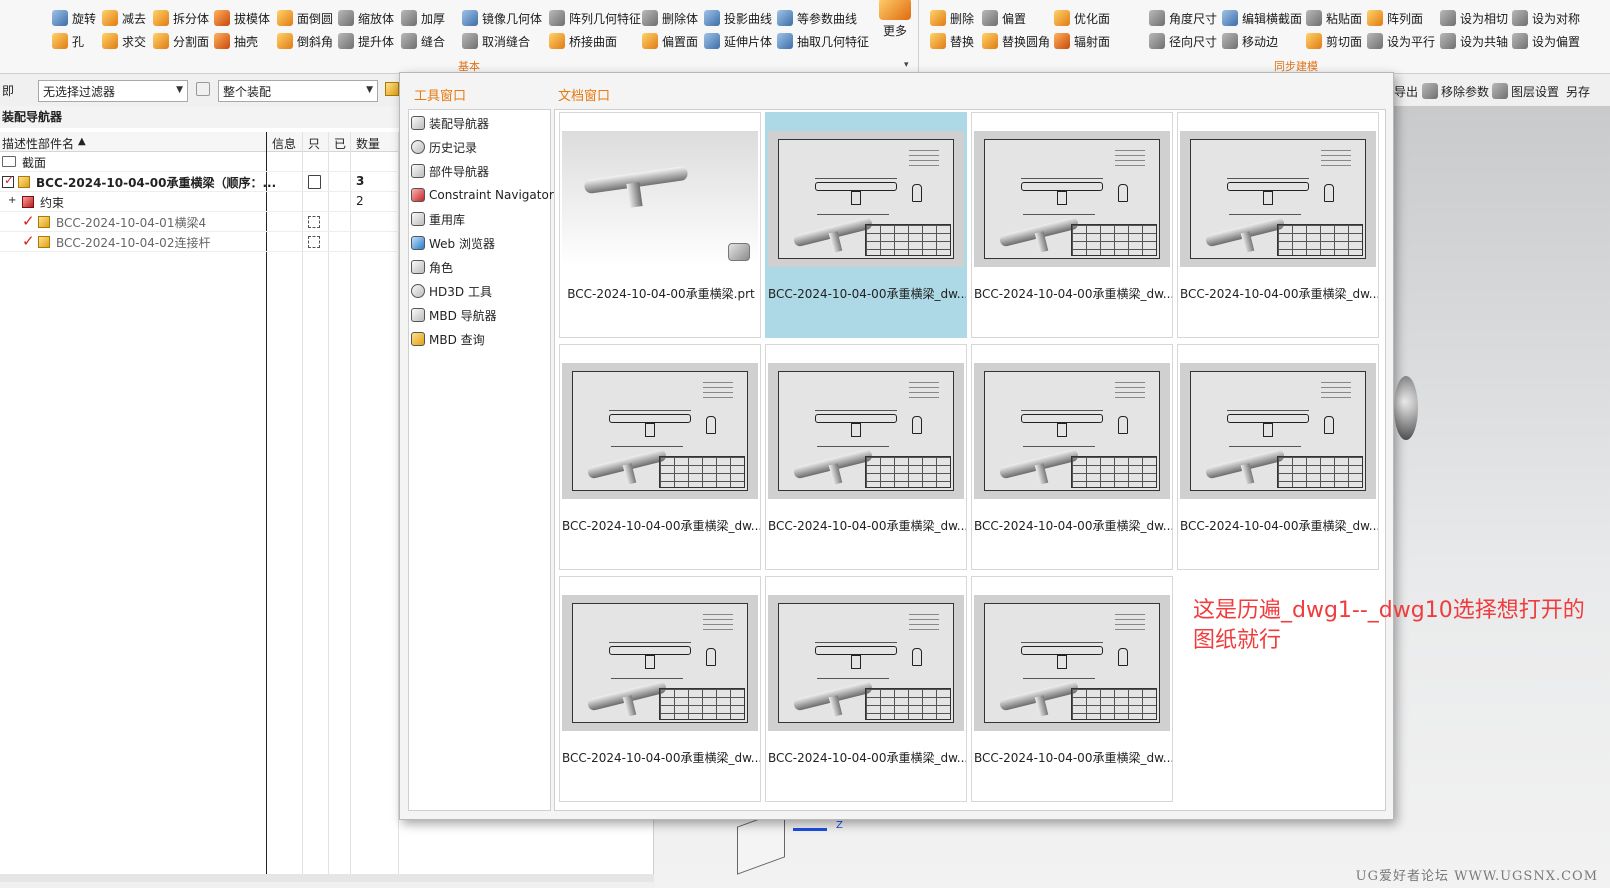  What do you see at coordinates (817, 18) in the screenshot?
I see `isoparametric-curve-button: 等参数曲线` at bounding box center [817, 18].